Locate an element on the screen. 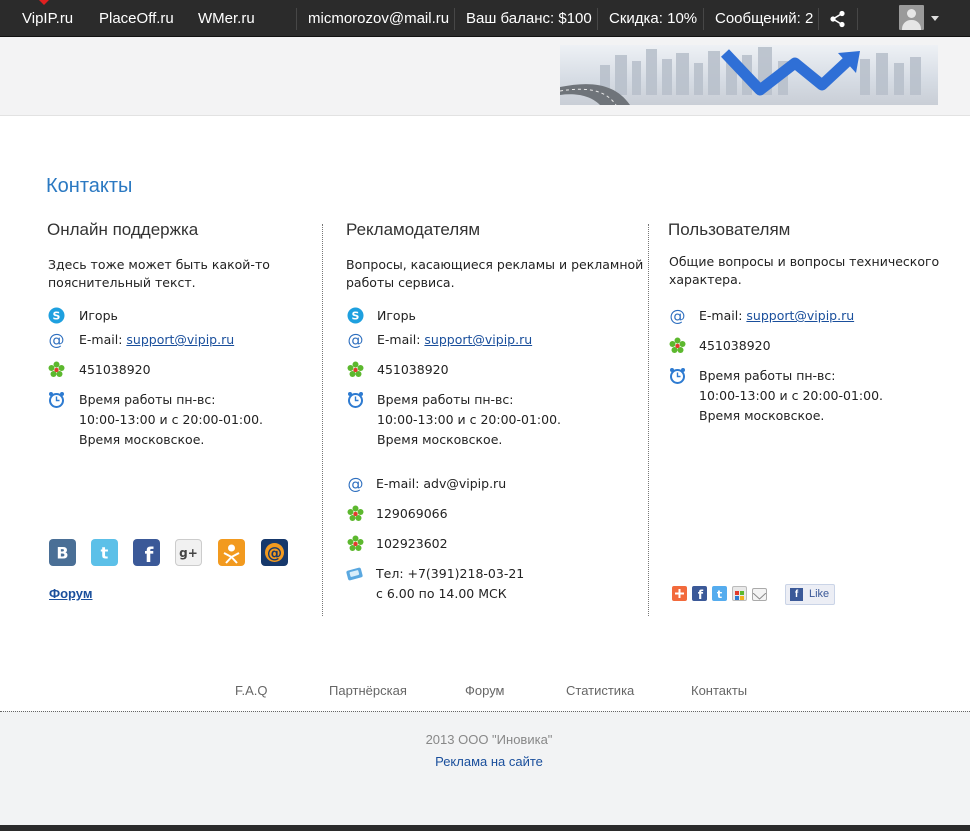  twitter-icon: t is located at coordinates (104, 552).